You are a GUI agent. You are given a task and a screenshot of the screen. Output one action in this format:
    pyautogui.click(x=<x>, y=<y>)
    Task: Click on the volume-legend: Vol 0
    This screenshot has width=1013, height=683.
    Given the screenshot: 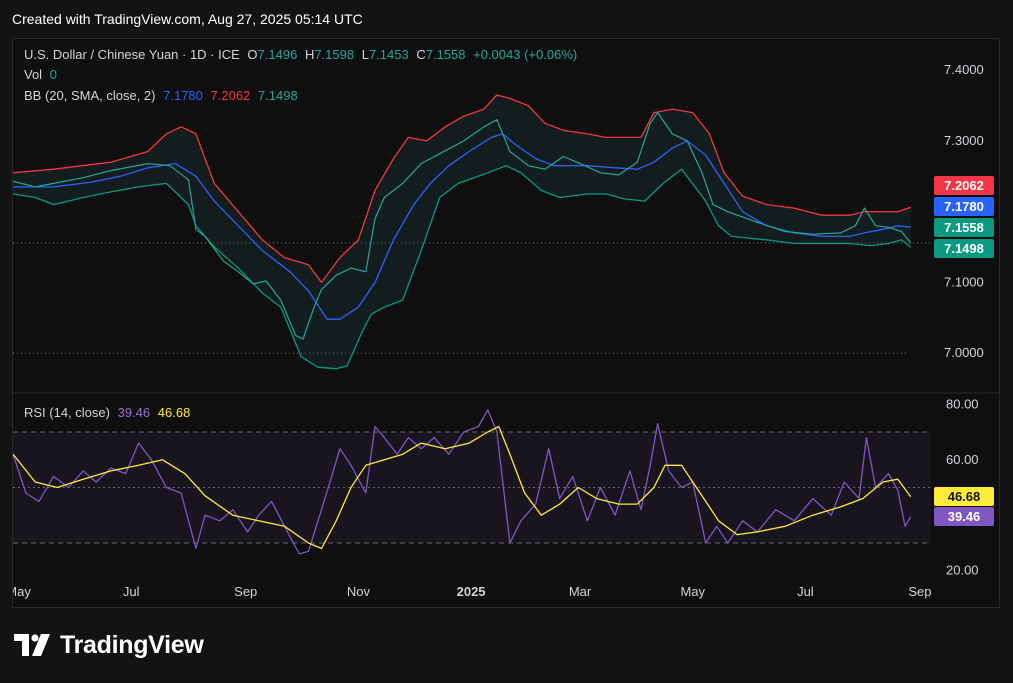 What is the action you would take?
    pyautogui.click(x=42, y=74)
    